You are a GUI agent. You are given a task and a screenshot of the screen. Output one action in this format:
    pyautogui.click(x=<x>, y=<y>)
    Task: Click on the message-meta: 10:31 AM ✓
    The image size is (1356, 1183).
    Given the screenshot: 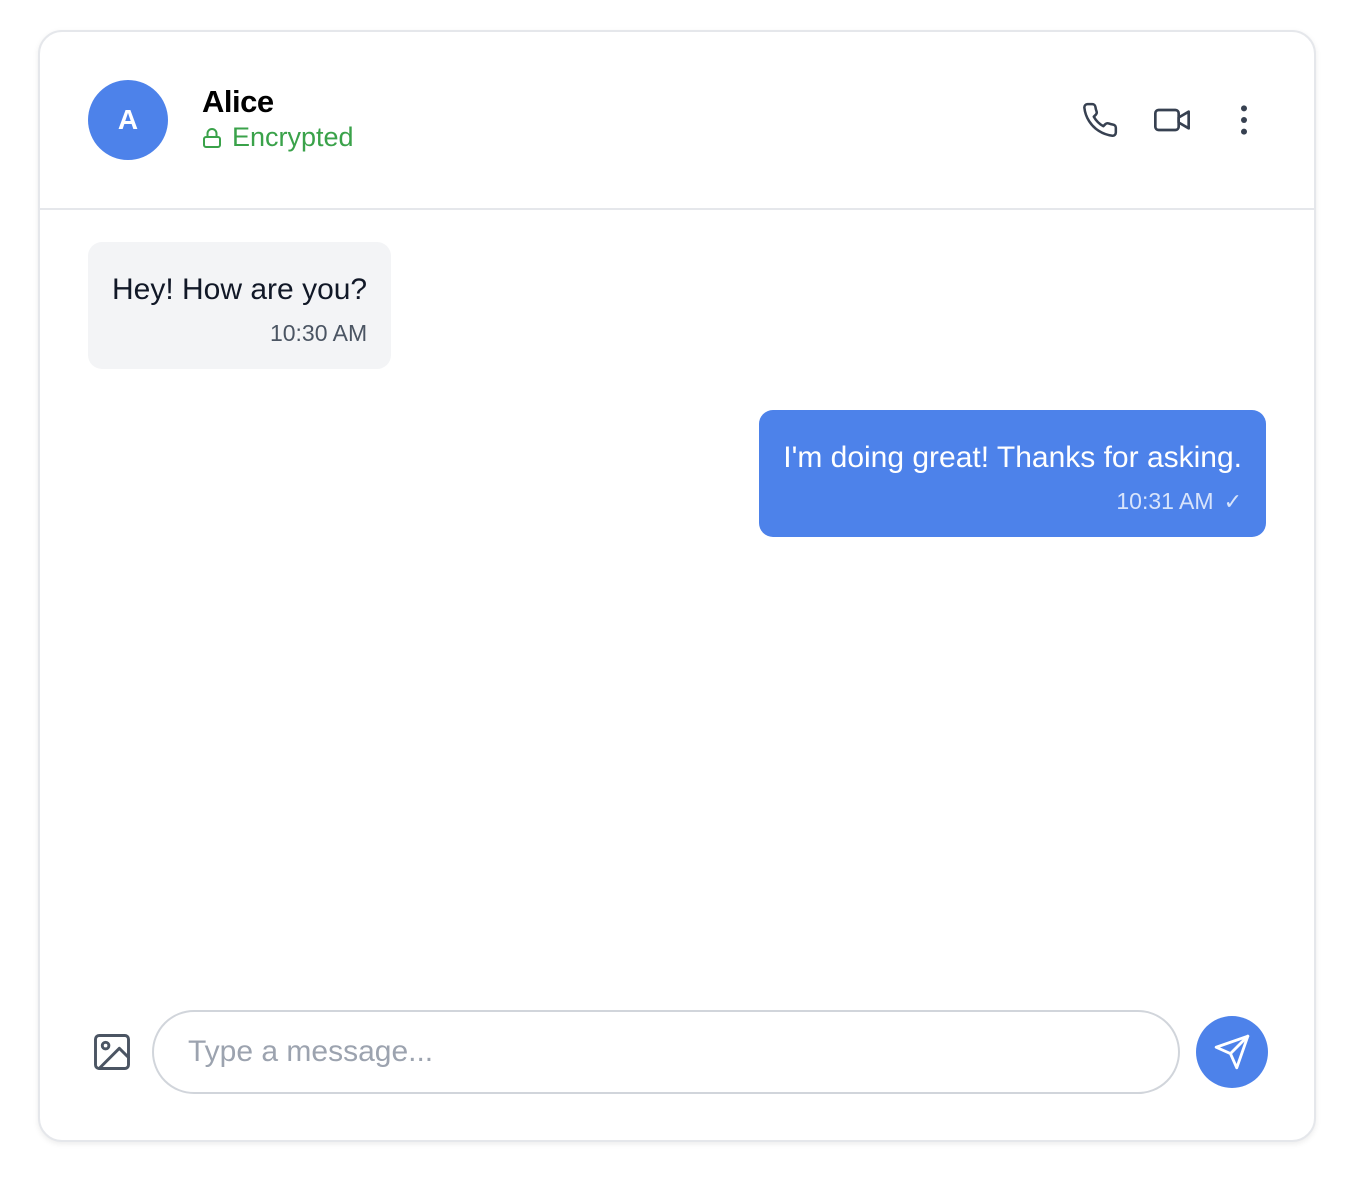 What is the action you would take?
    pyautogui.click(x=1012, y=501)
    